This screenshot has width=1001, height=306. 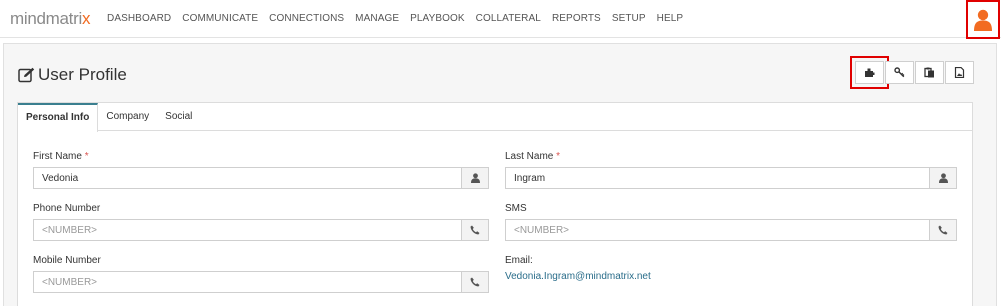 What do you see at coordinates (670, 18) in the screenshot?
I see `nav-help: HELP` at bounding box center [670, 18].